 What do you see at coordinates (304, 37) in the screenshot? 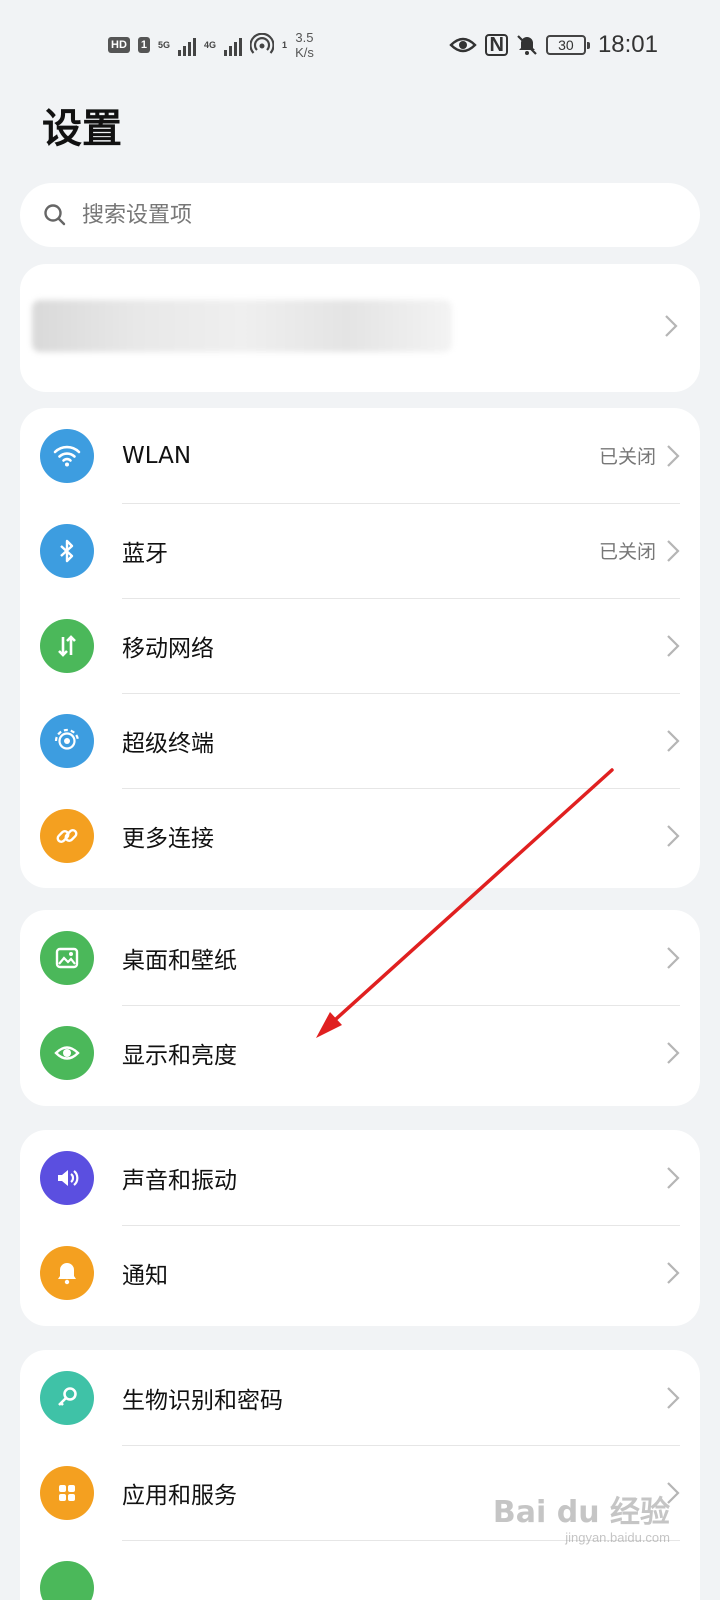
I see `network-speed-value: 3.5` at bounding box center [304, 37].